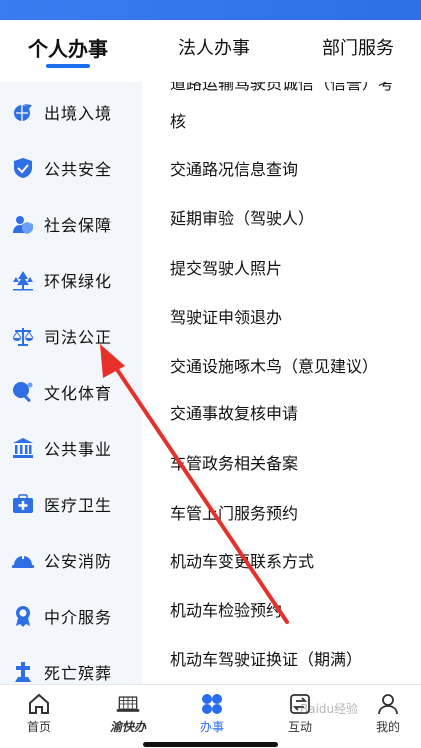  Describe the element at coordinates (68, 47) in the screenshot. I see `tab-personal: 个人办事` at that location.